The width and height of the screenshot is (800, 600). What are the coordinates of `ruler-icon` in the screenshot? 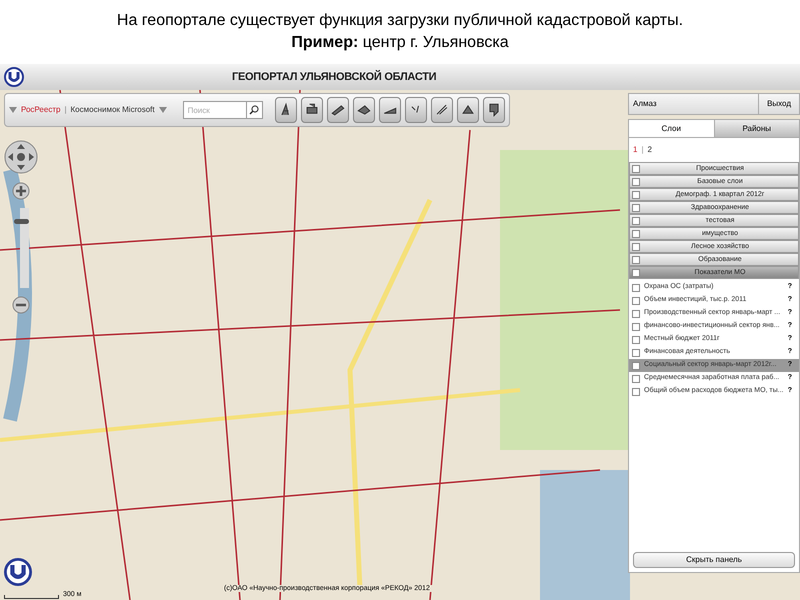 It's located at (337, 110).